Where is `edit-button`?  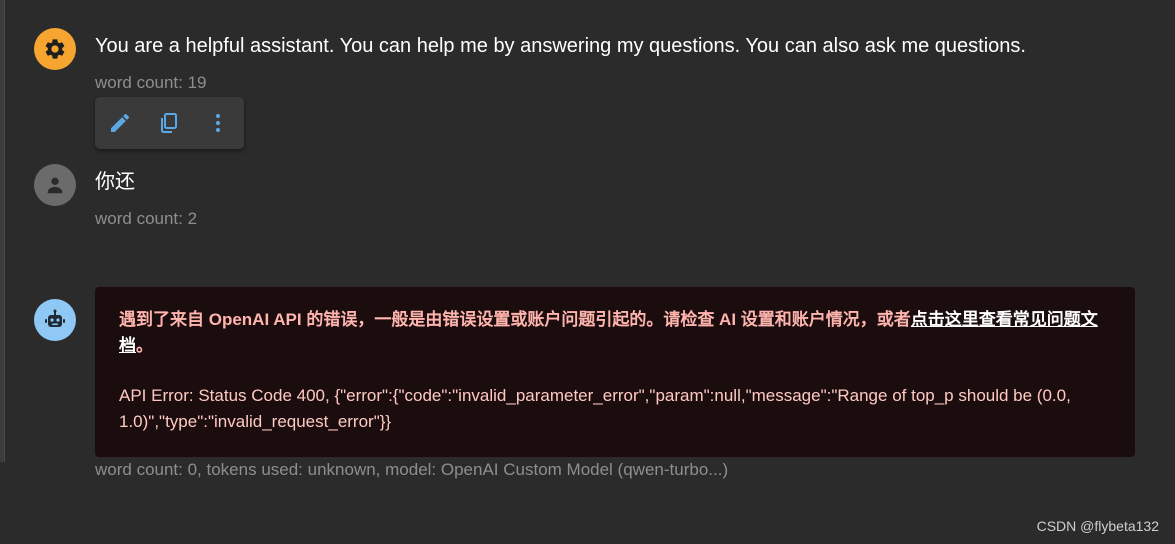 edit-button is located at coordinates (119, 123).